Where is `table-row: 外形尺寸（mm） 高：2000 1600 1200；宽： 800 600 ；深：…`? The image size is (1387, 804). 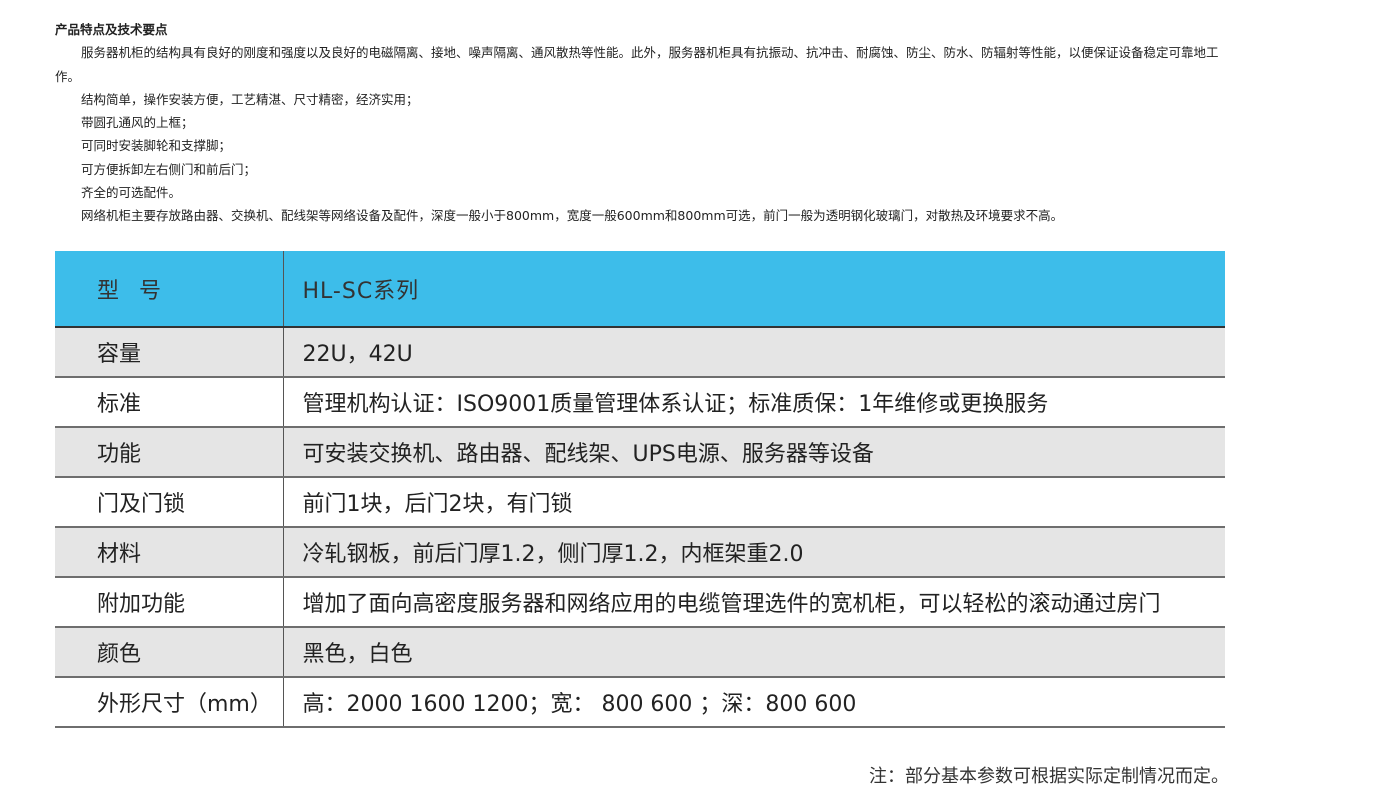
table-row: 外形尺寸（mm） 高：2000 1600 1200；宽： 800 600 ；深：… is located at coordinates (640, 702).